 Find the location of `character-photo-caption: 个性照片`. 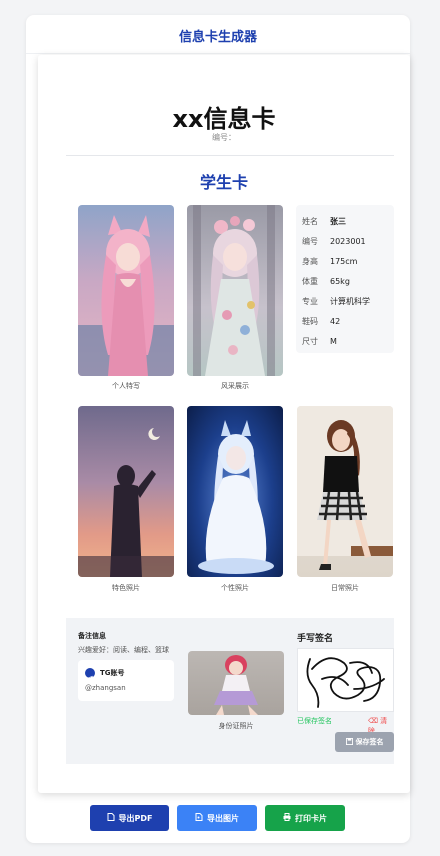

character-photo-caption: 个性照片 is located at coordinates (235, 588).